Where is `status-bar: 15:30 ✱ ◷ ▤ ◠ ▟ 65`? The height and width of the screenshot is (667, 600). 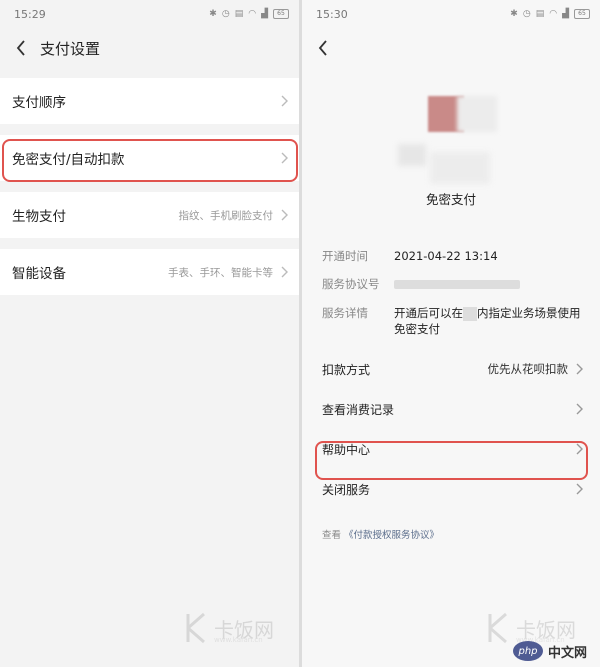 status-bar: 15:30 ✱ ◷ ▤ ◠ ▟ 65 is located at coordinates (451, 14).